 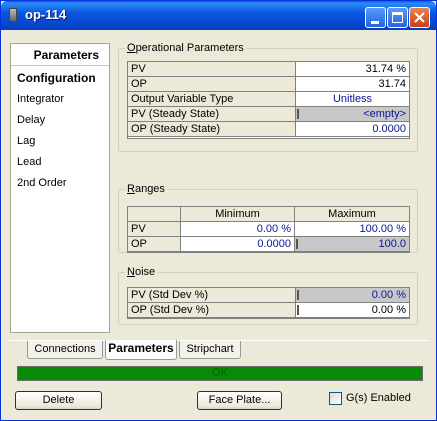 What do you see at coordinates (212, 310) in the screenshot?
I see `row-label: OP (Std Dev %)` at bounding box center [212, 310].